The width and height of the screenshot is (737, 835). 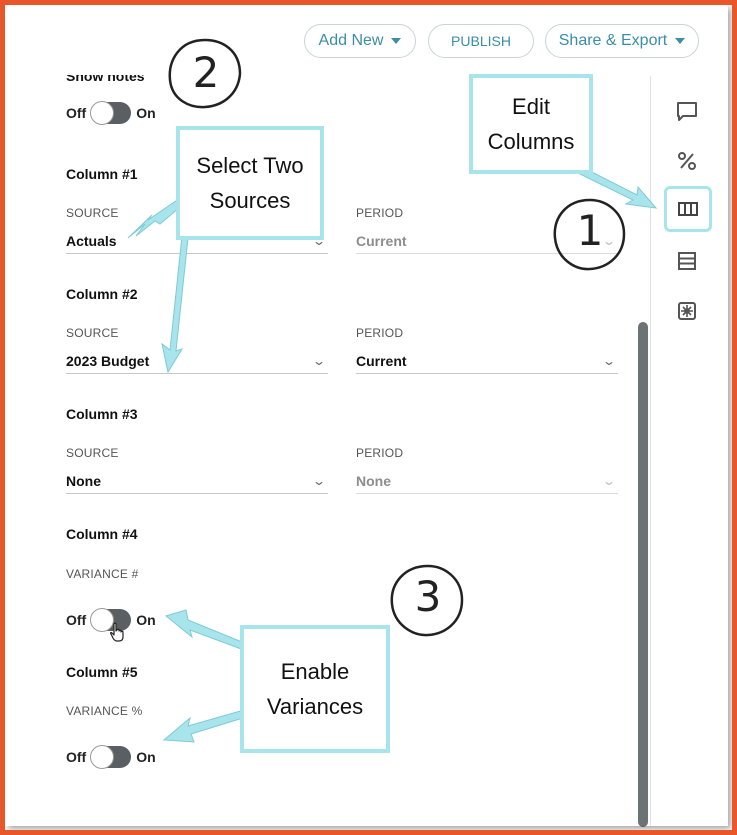 What do you see at coordinates (428, 596) in the screenshot?
I see `step-3-number: 3` at bounding box center [428, 596].